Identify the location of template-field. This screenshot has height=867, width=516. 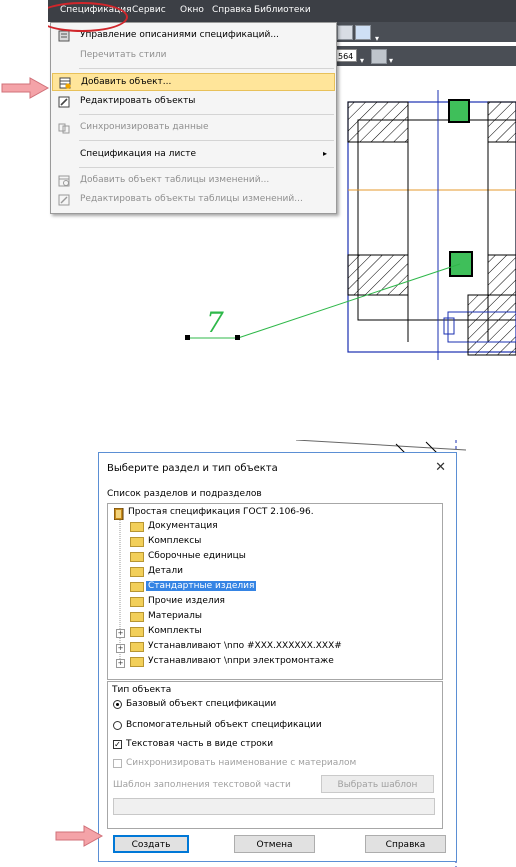
(274, 806).